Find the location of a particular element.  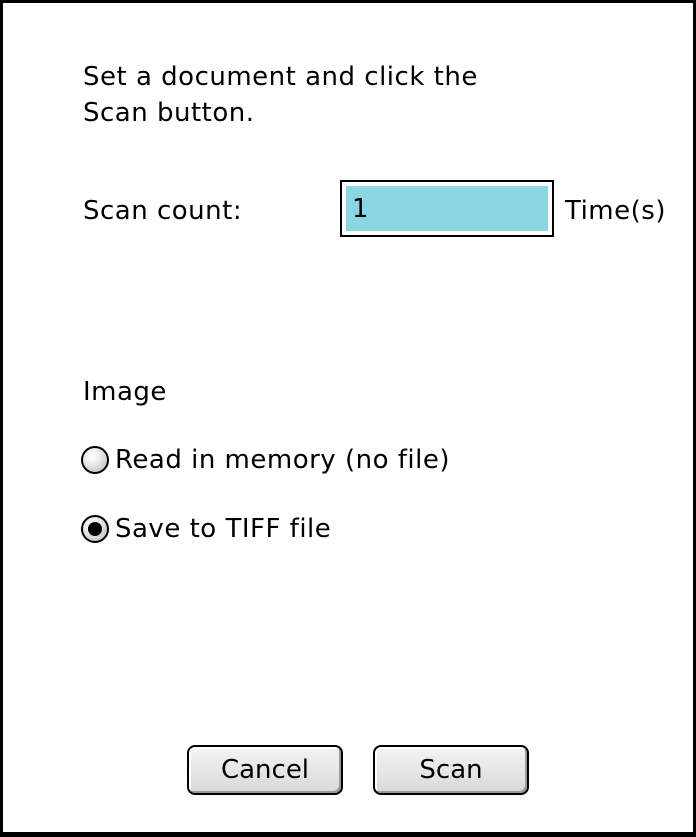

instruction-line-2: Scan button. is located at coordinates (169, 113).